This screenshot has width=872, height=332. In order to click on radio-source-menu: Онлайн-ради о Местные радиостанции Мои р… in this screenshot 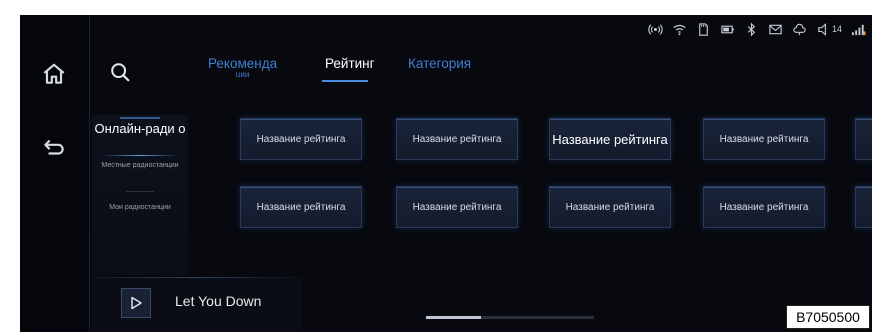, I will do `click(140, 195)`.